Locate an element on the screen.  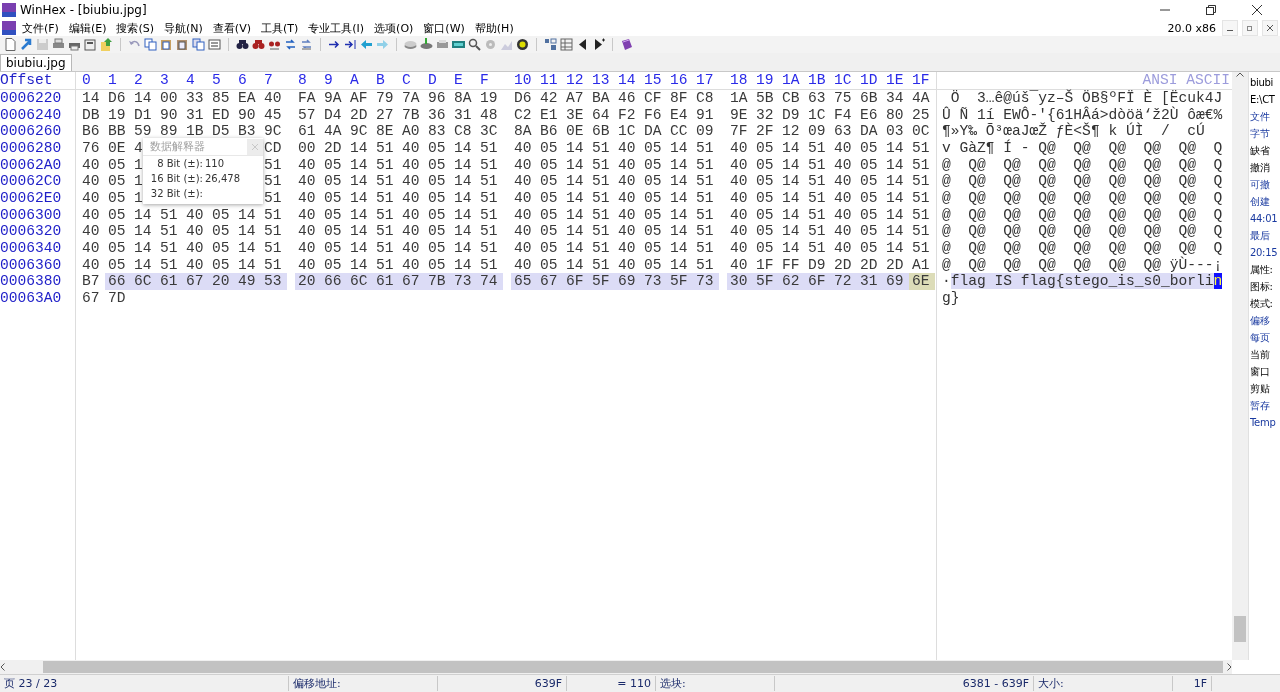
book-icon is located at coordinates (626, 44).